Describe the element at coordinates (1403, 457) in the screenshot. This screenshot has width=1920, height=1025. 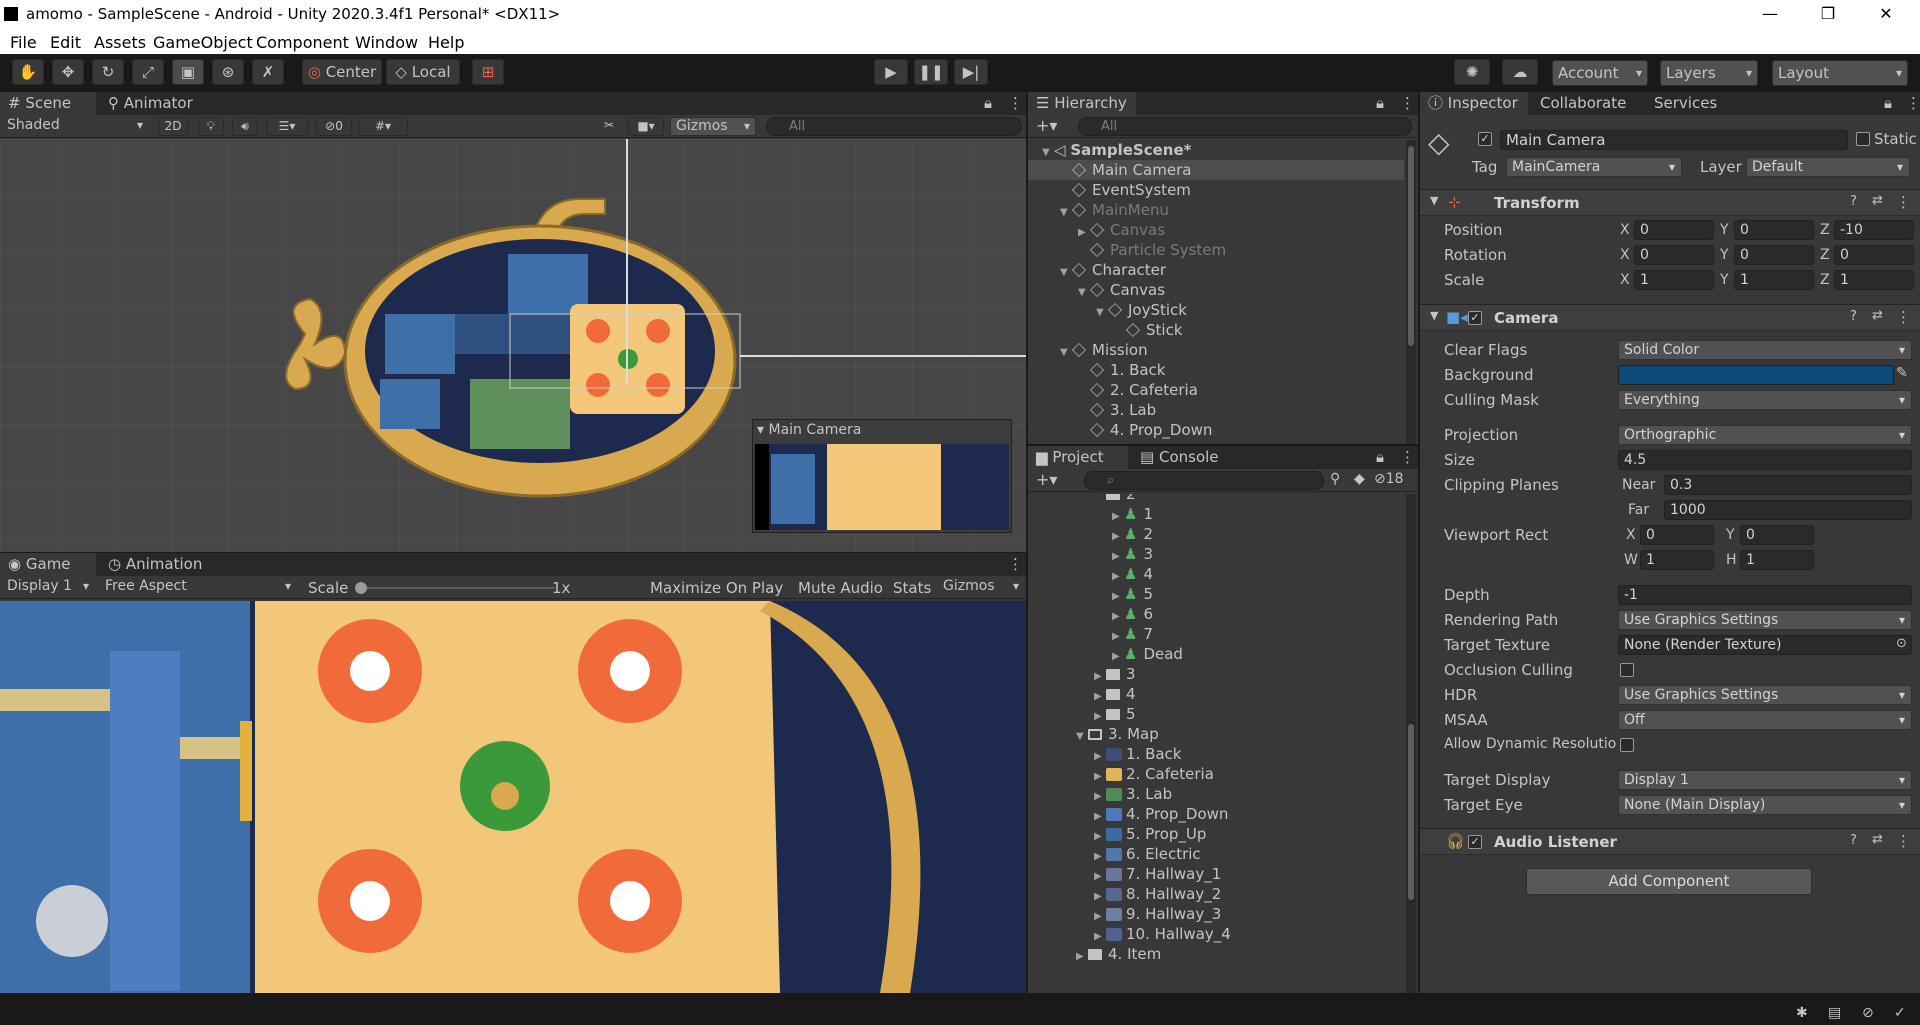
I see `project-menu-icon: ⋮` at that location.